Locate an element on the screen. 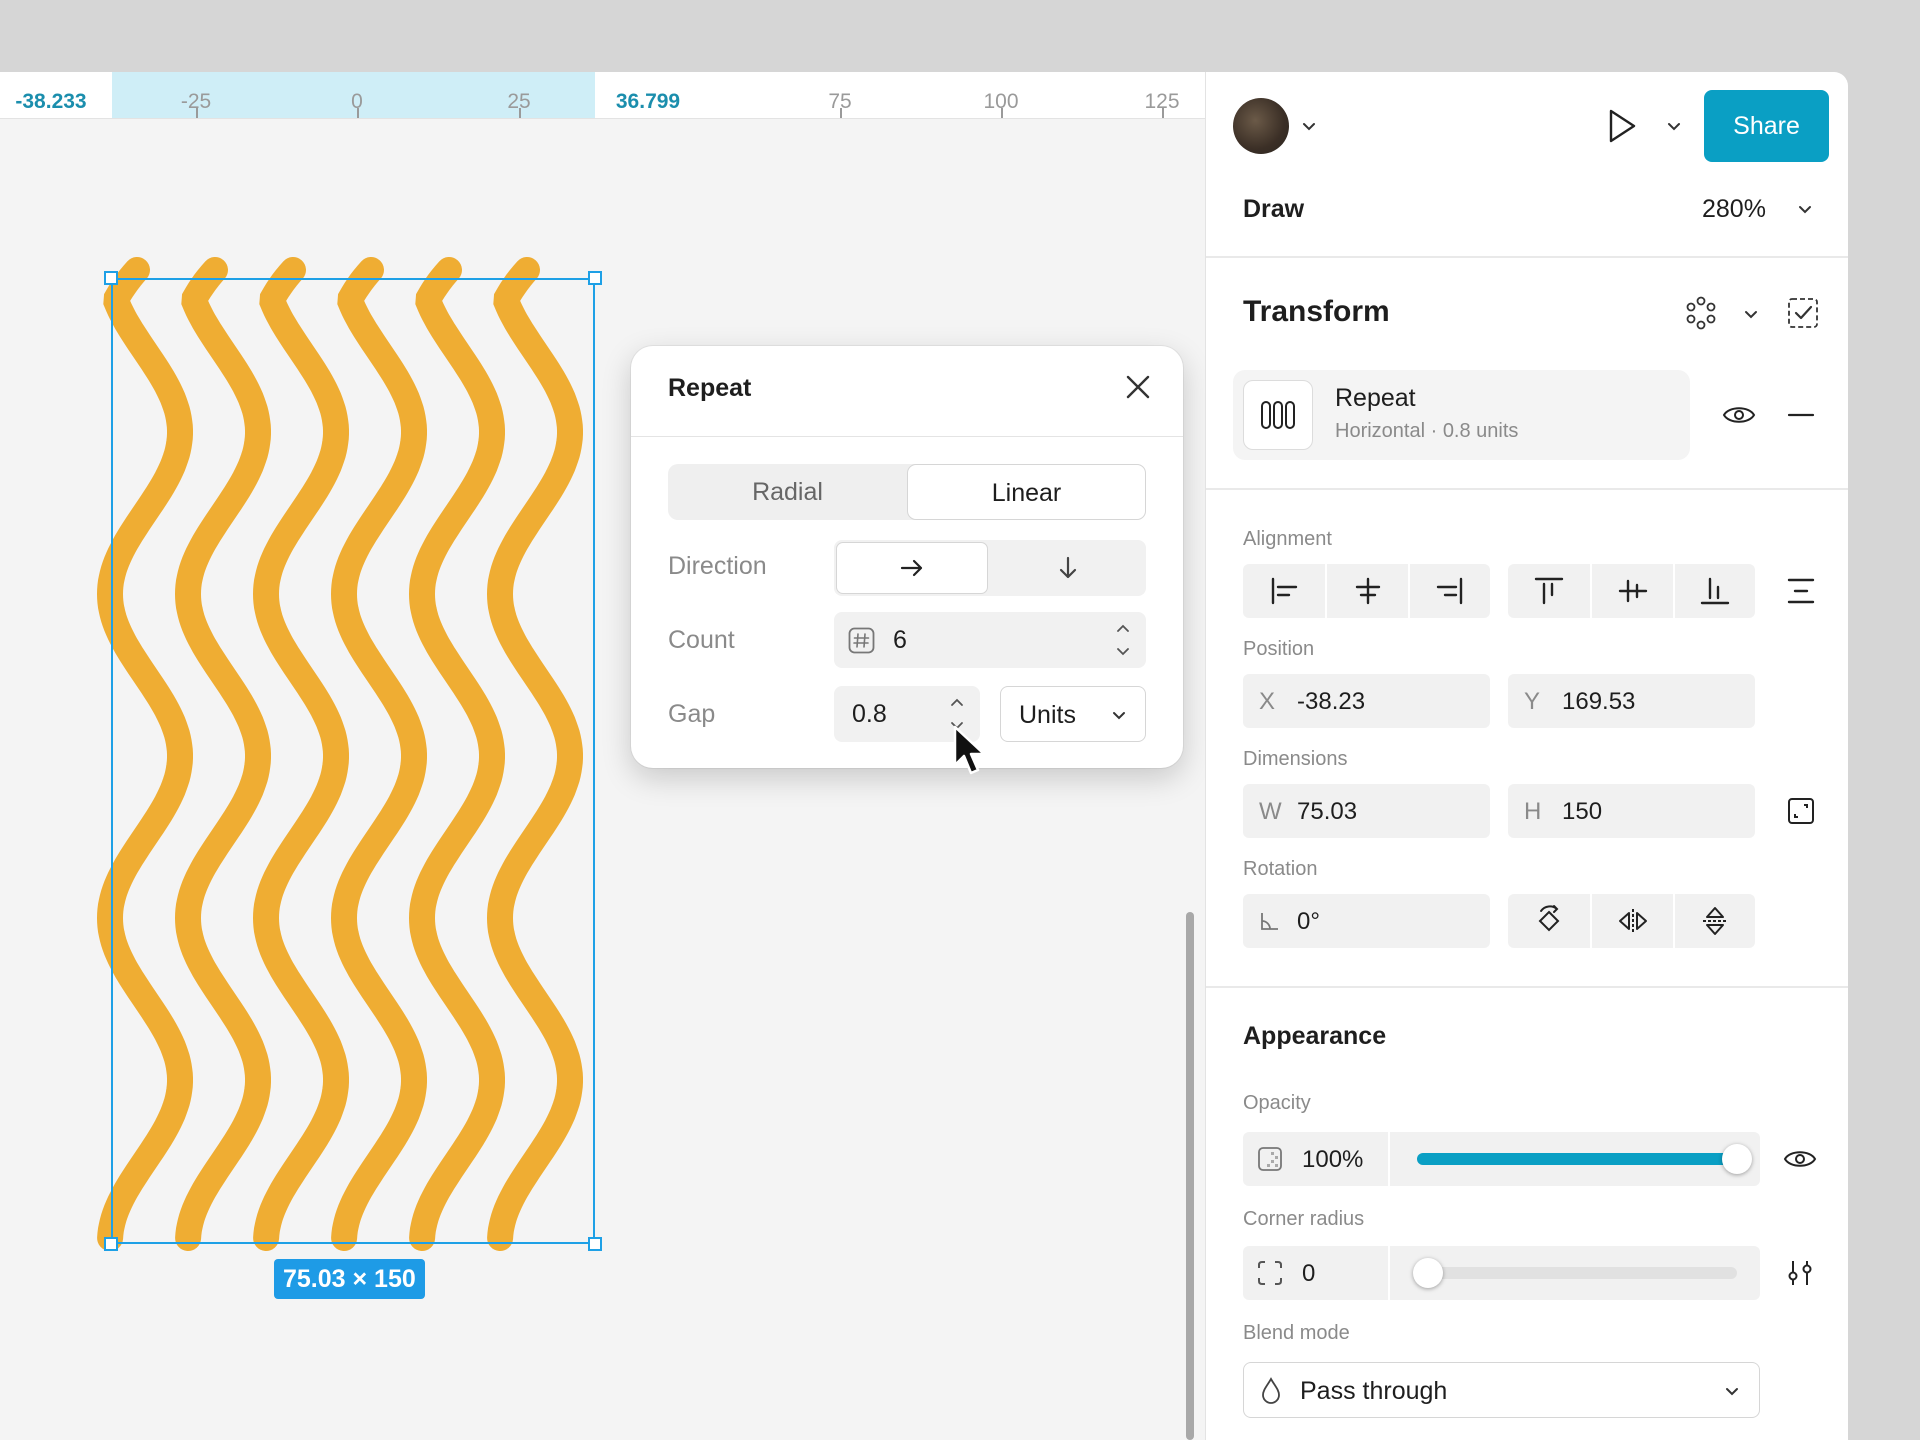 The image size is (1920, 1440). align-middle-button is located at coordinates (1632, 591).